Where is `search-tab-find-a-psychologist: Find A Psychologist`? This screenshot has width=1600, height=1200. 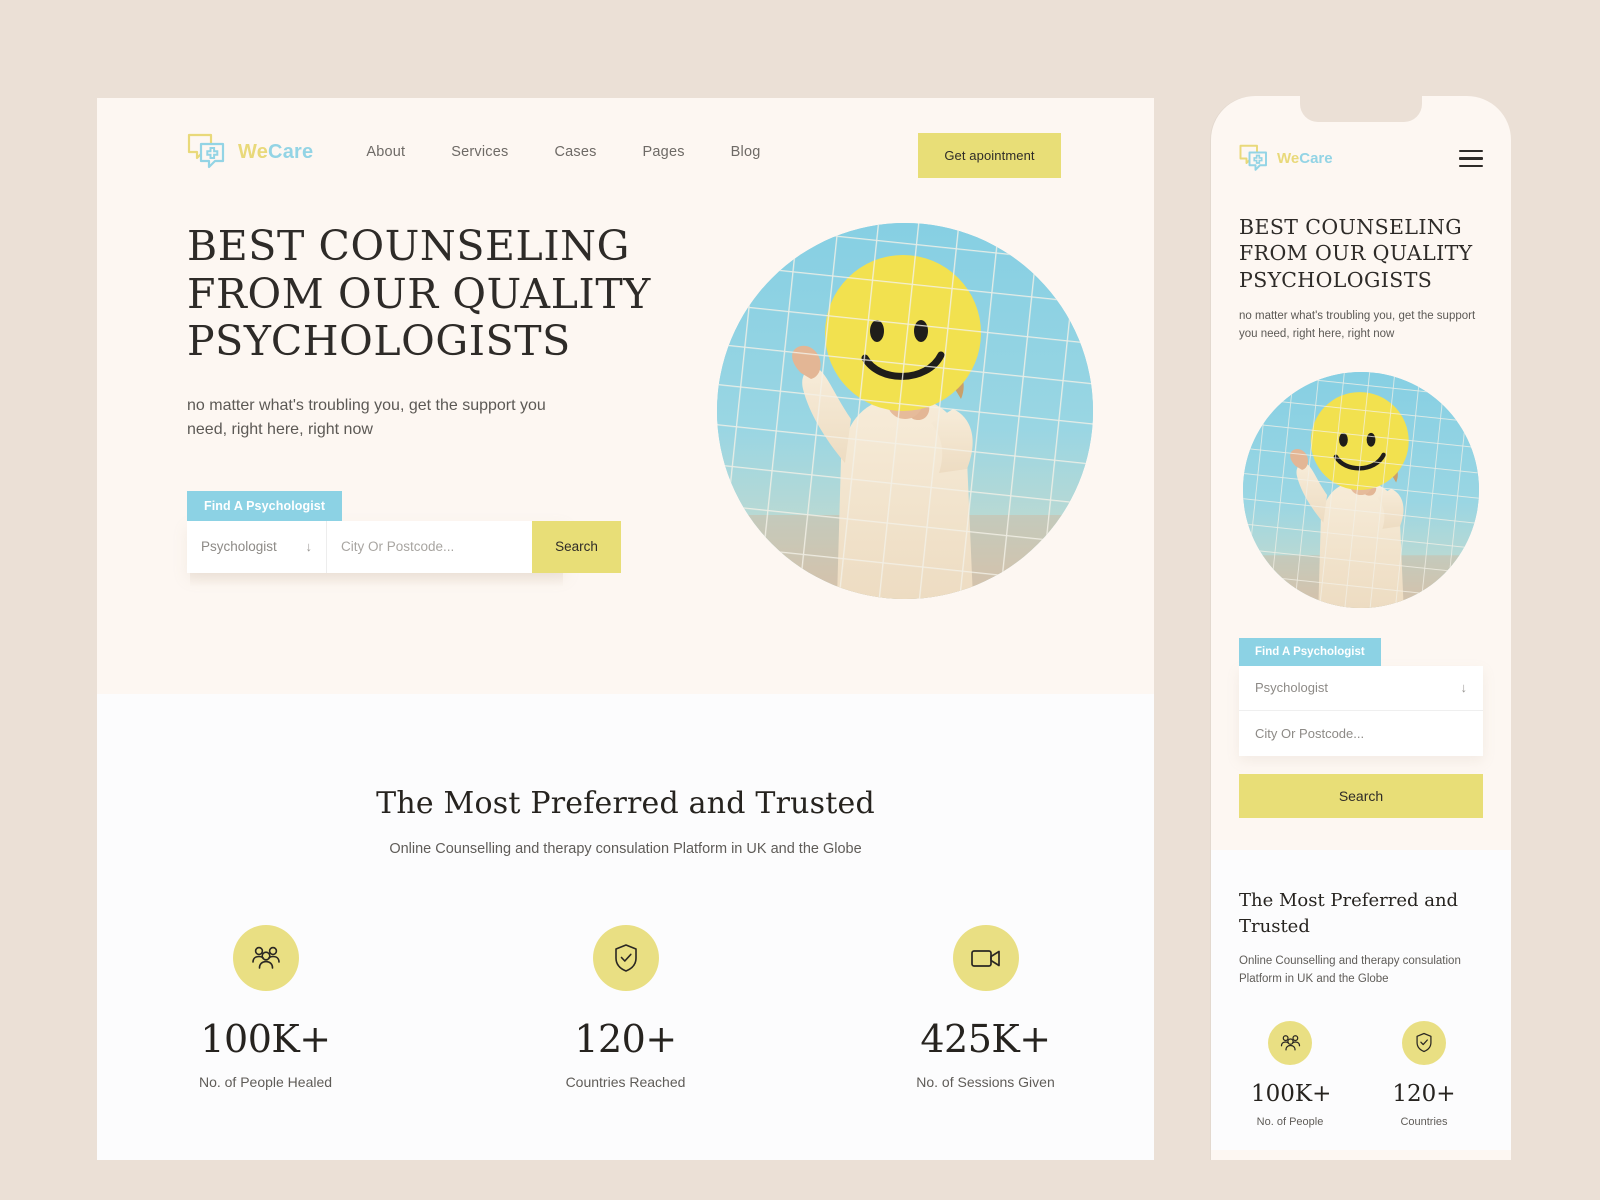
search-tab-find-a-psychologist: Find A Psychologist is located at coordinates (265, 505).